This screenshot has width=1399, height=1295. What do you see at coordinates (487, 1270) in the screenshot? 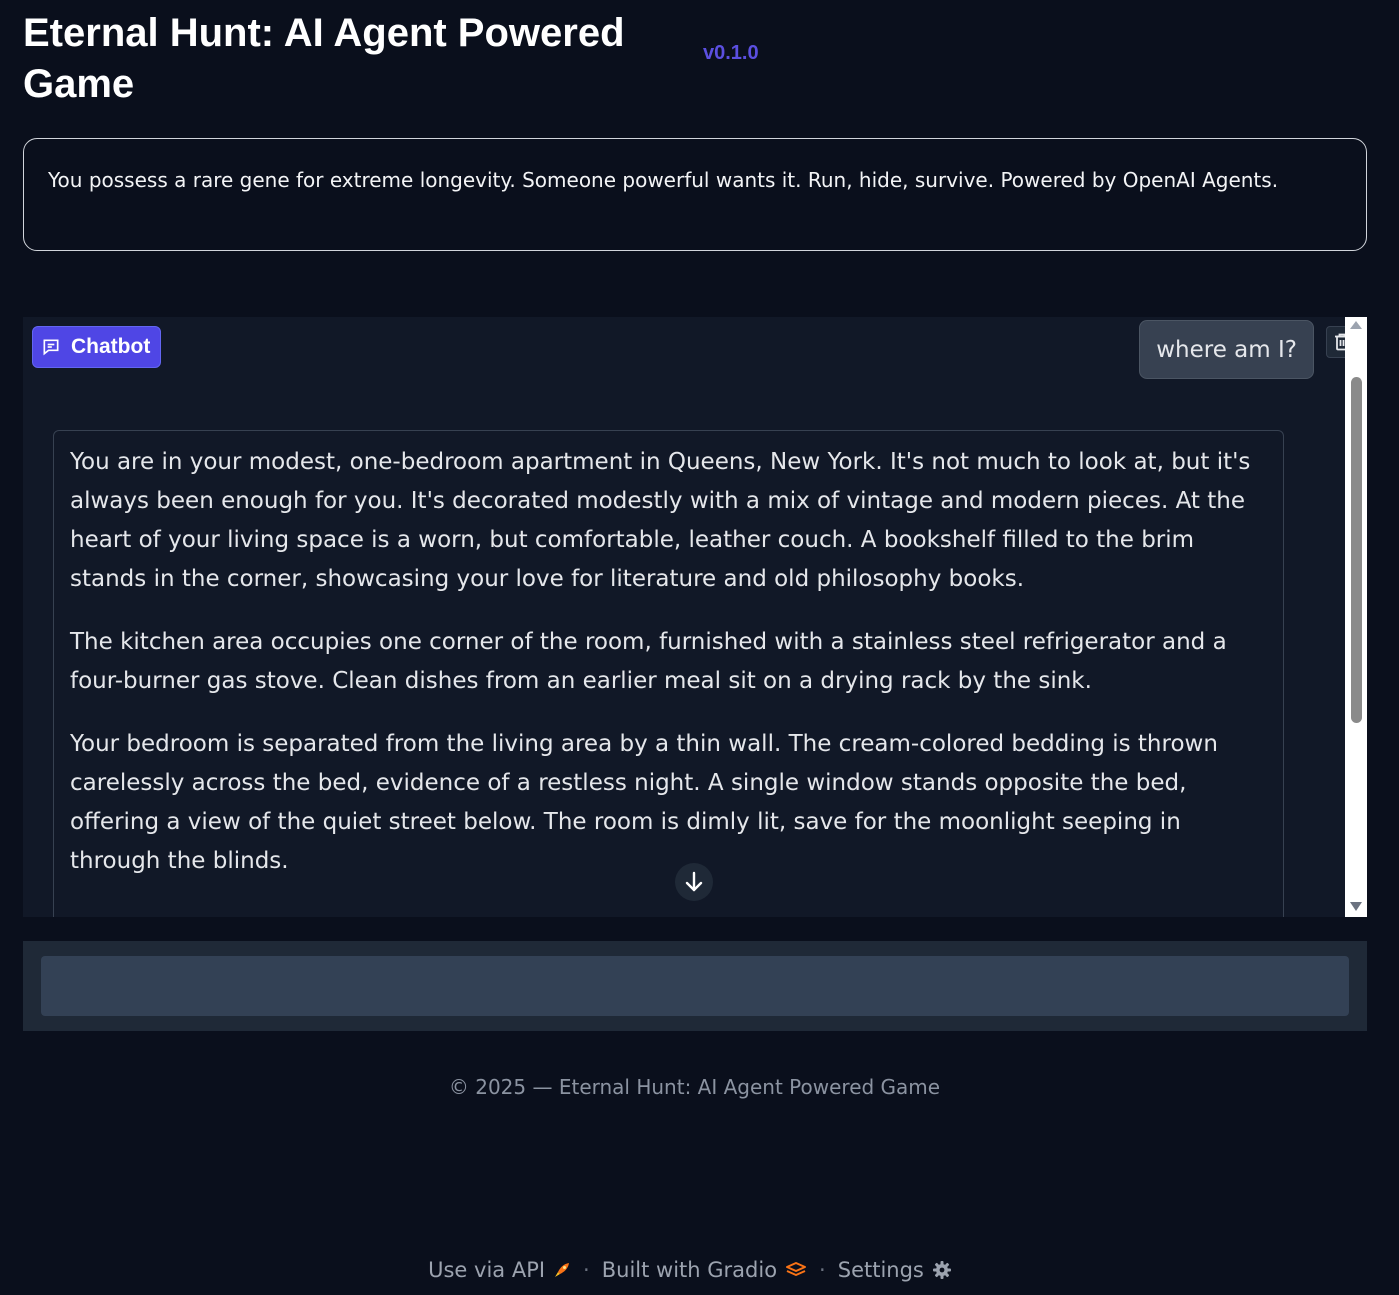
I see `use-api-label: Use via API` at bounding box center [487, 1270].